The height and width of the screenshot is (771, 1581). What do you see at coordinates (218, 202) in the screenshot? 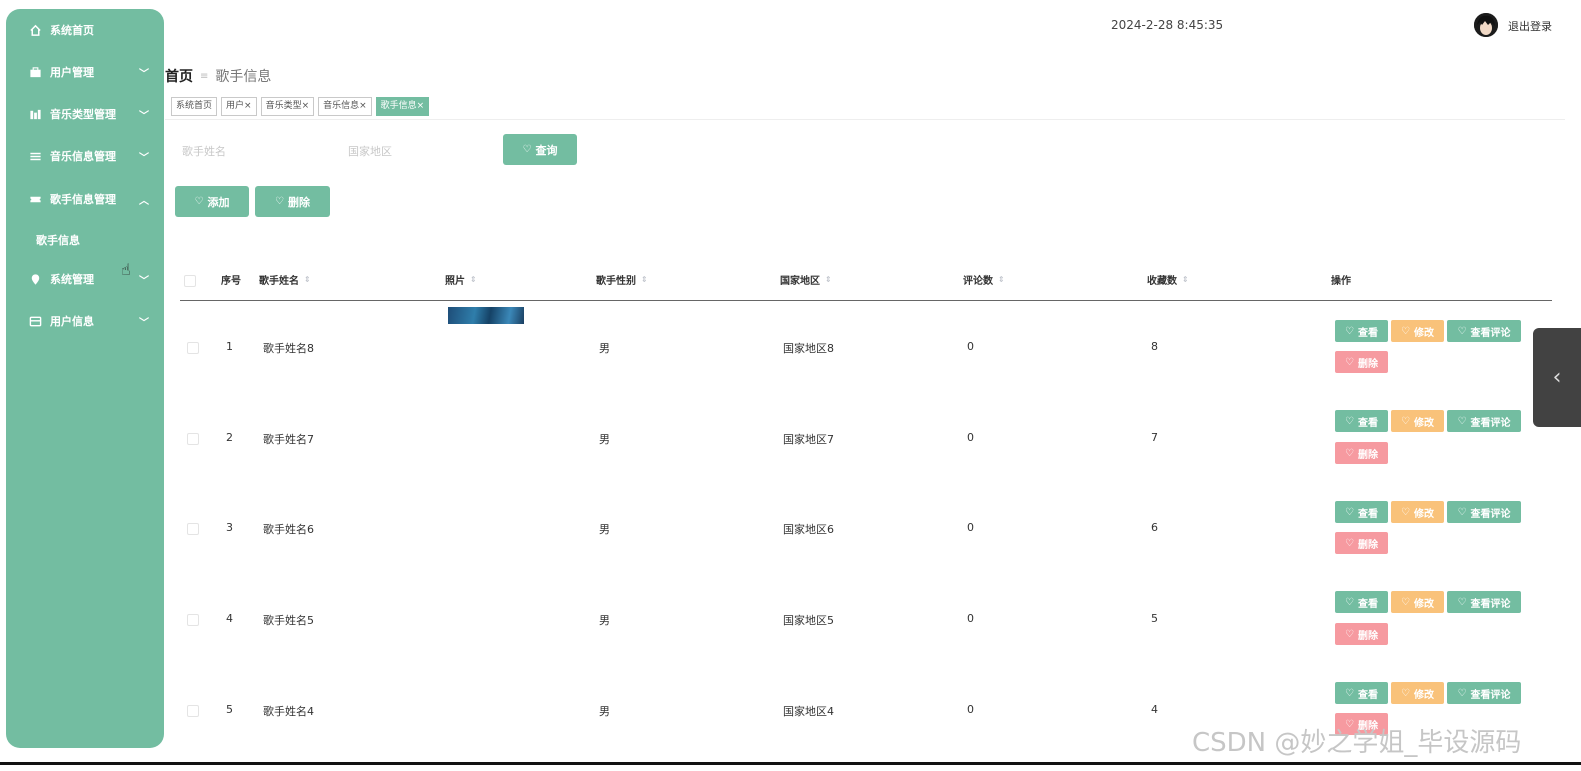
I see `add-label: 添加` at bounding box center [218, 202].